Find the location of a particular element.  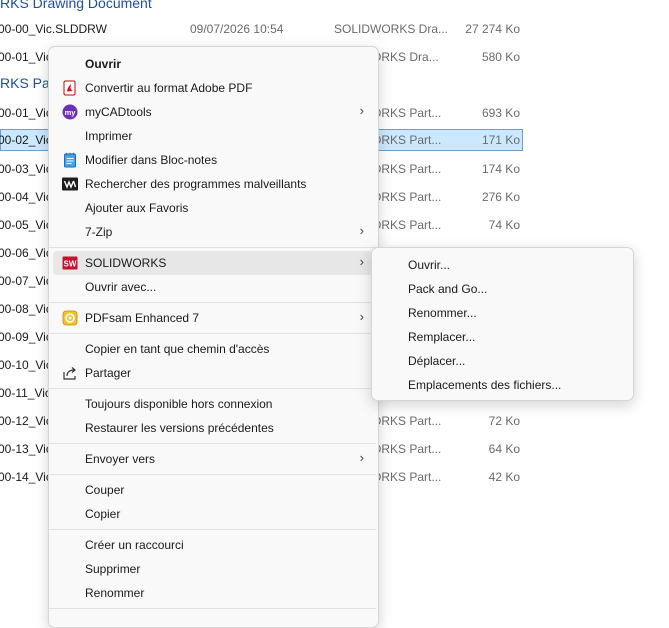

group-header-drawing: RKS Drawing Document is located at coordinates (76, 5).